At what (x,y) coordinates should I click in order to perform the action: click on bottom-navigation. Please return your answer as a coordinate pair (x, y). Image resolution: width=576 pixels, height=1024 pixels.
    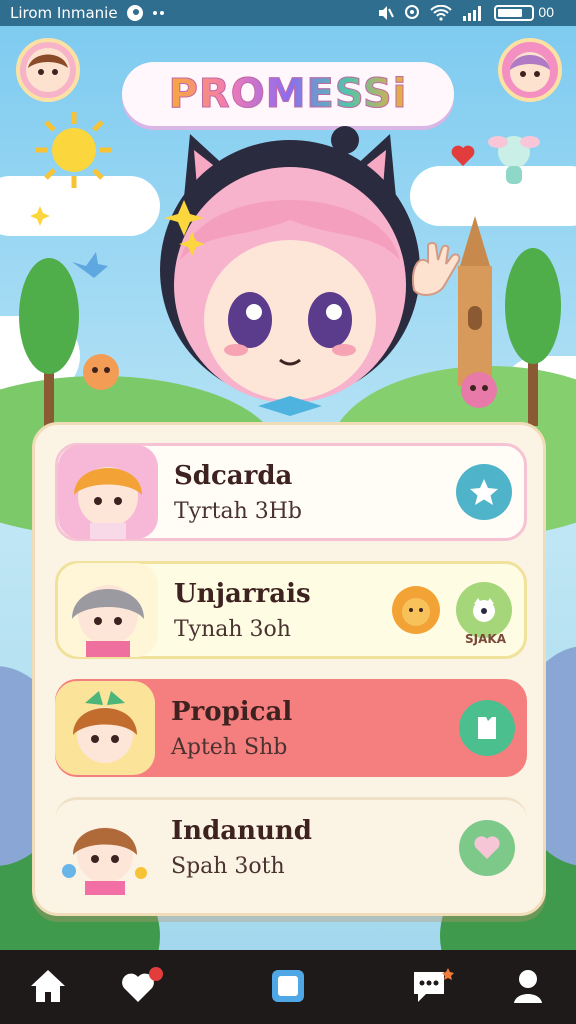
    Looking at the image, I should click on (288, 987).